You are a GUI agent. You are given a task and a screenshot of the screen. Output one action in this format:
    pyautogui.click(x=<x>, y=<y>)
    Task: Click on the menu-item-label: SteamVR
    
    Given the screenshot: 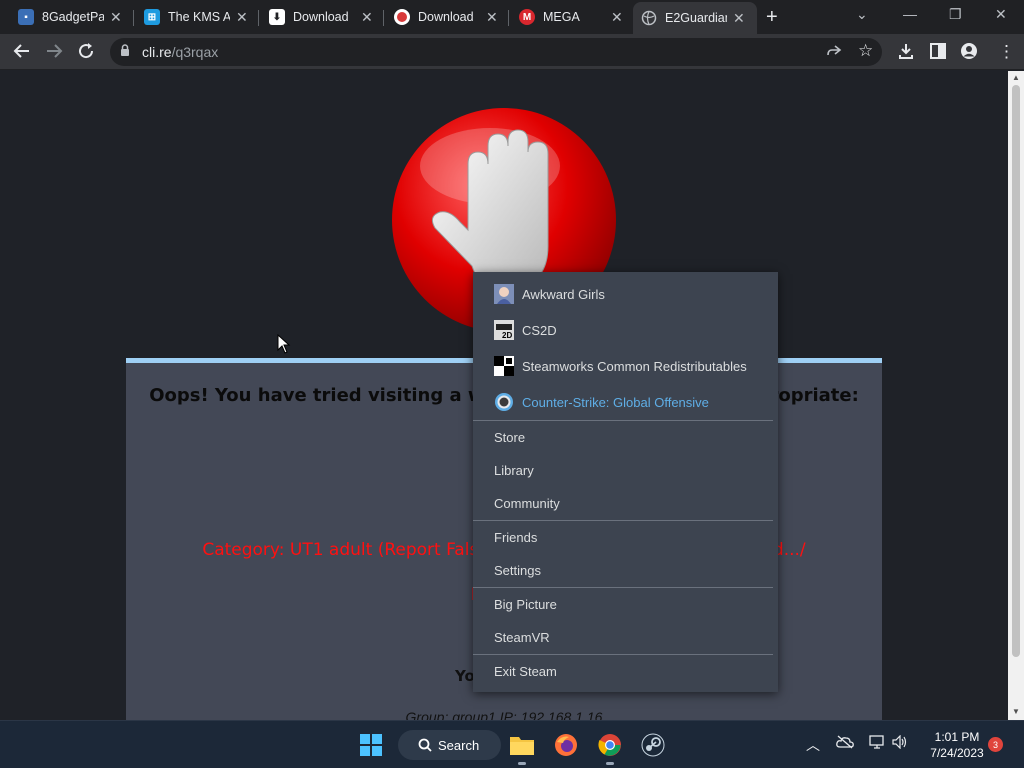 What is the action you would take?
    pyautogui.click(x=522, y=637)
    